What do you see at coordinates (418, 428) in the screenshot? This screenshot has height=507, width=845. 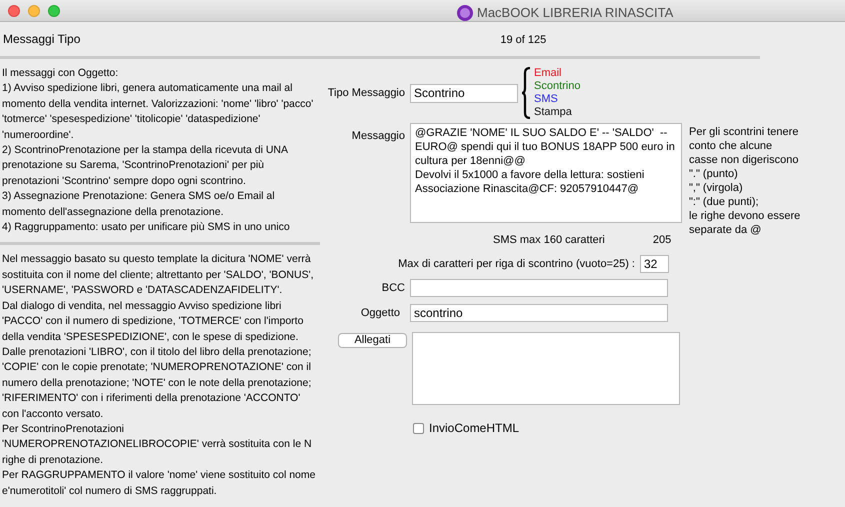 I see `checkbox` at bounding box center [418, 428].